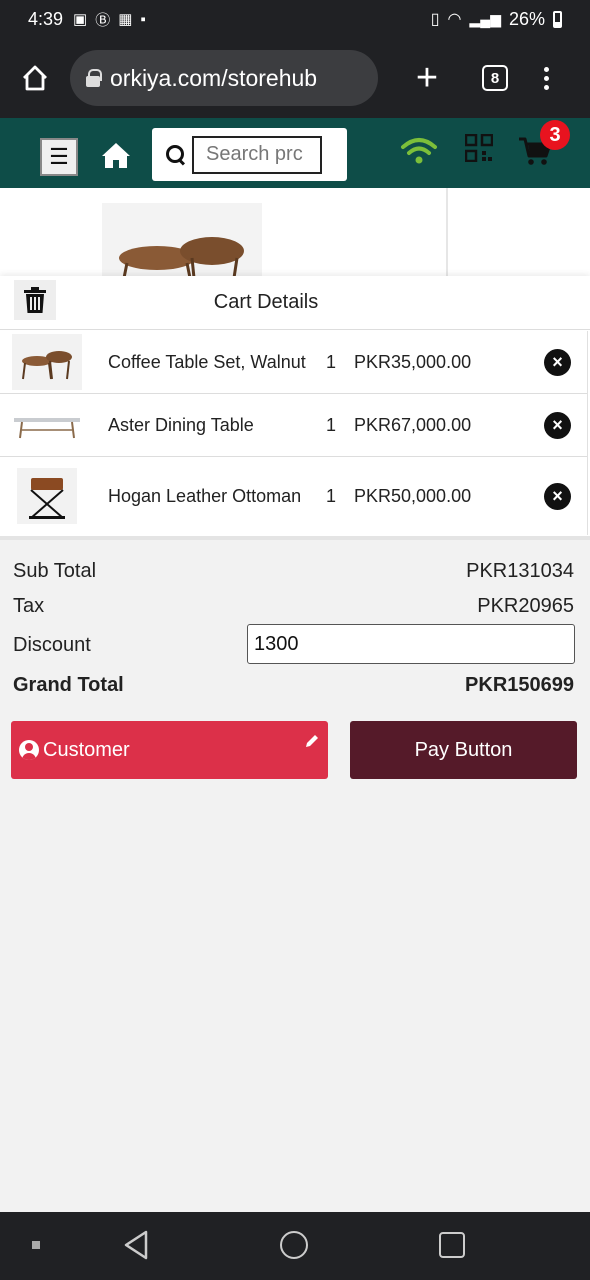 This screenshot has width=590, height=1280. What do you see at coordinates (29, 606) in the screenshot?
I see `tax-label: Tax` at bounding box center [29, 606].